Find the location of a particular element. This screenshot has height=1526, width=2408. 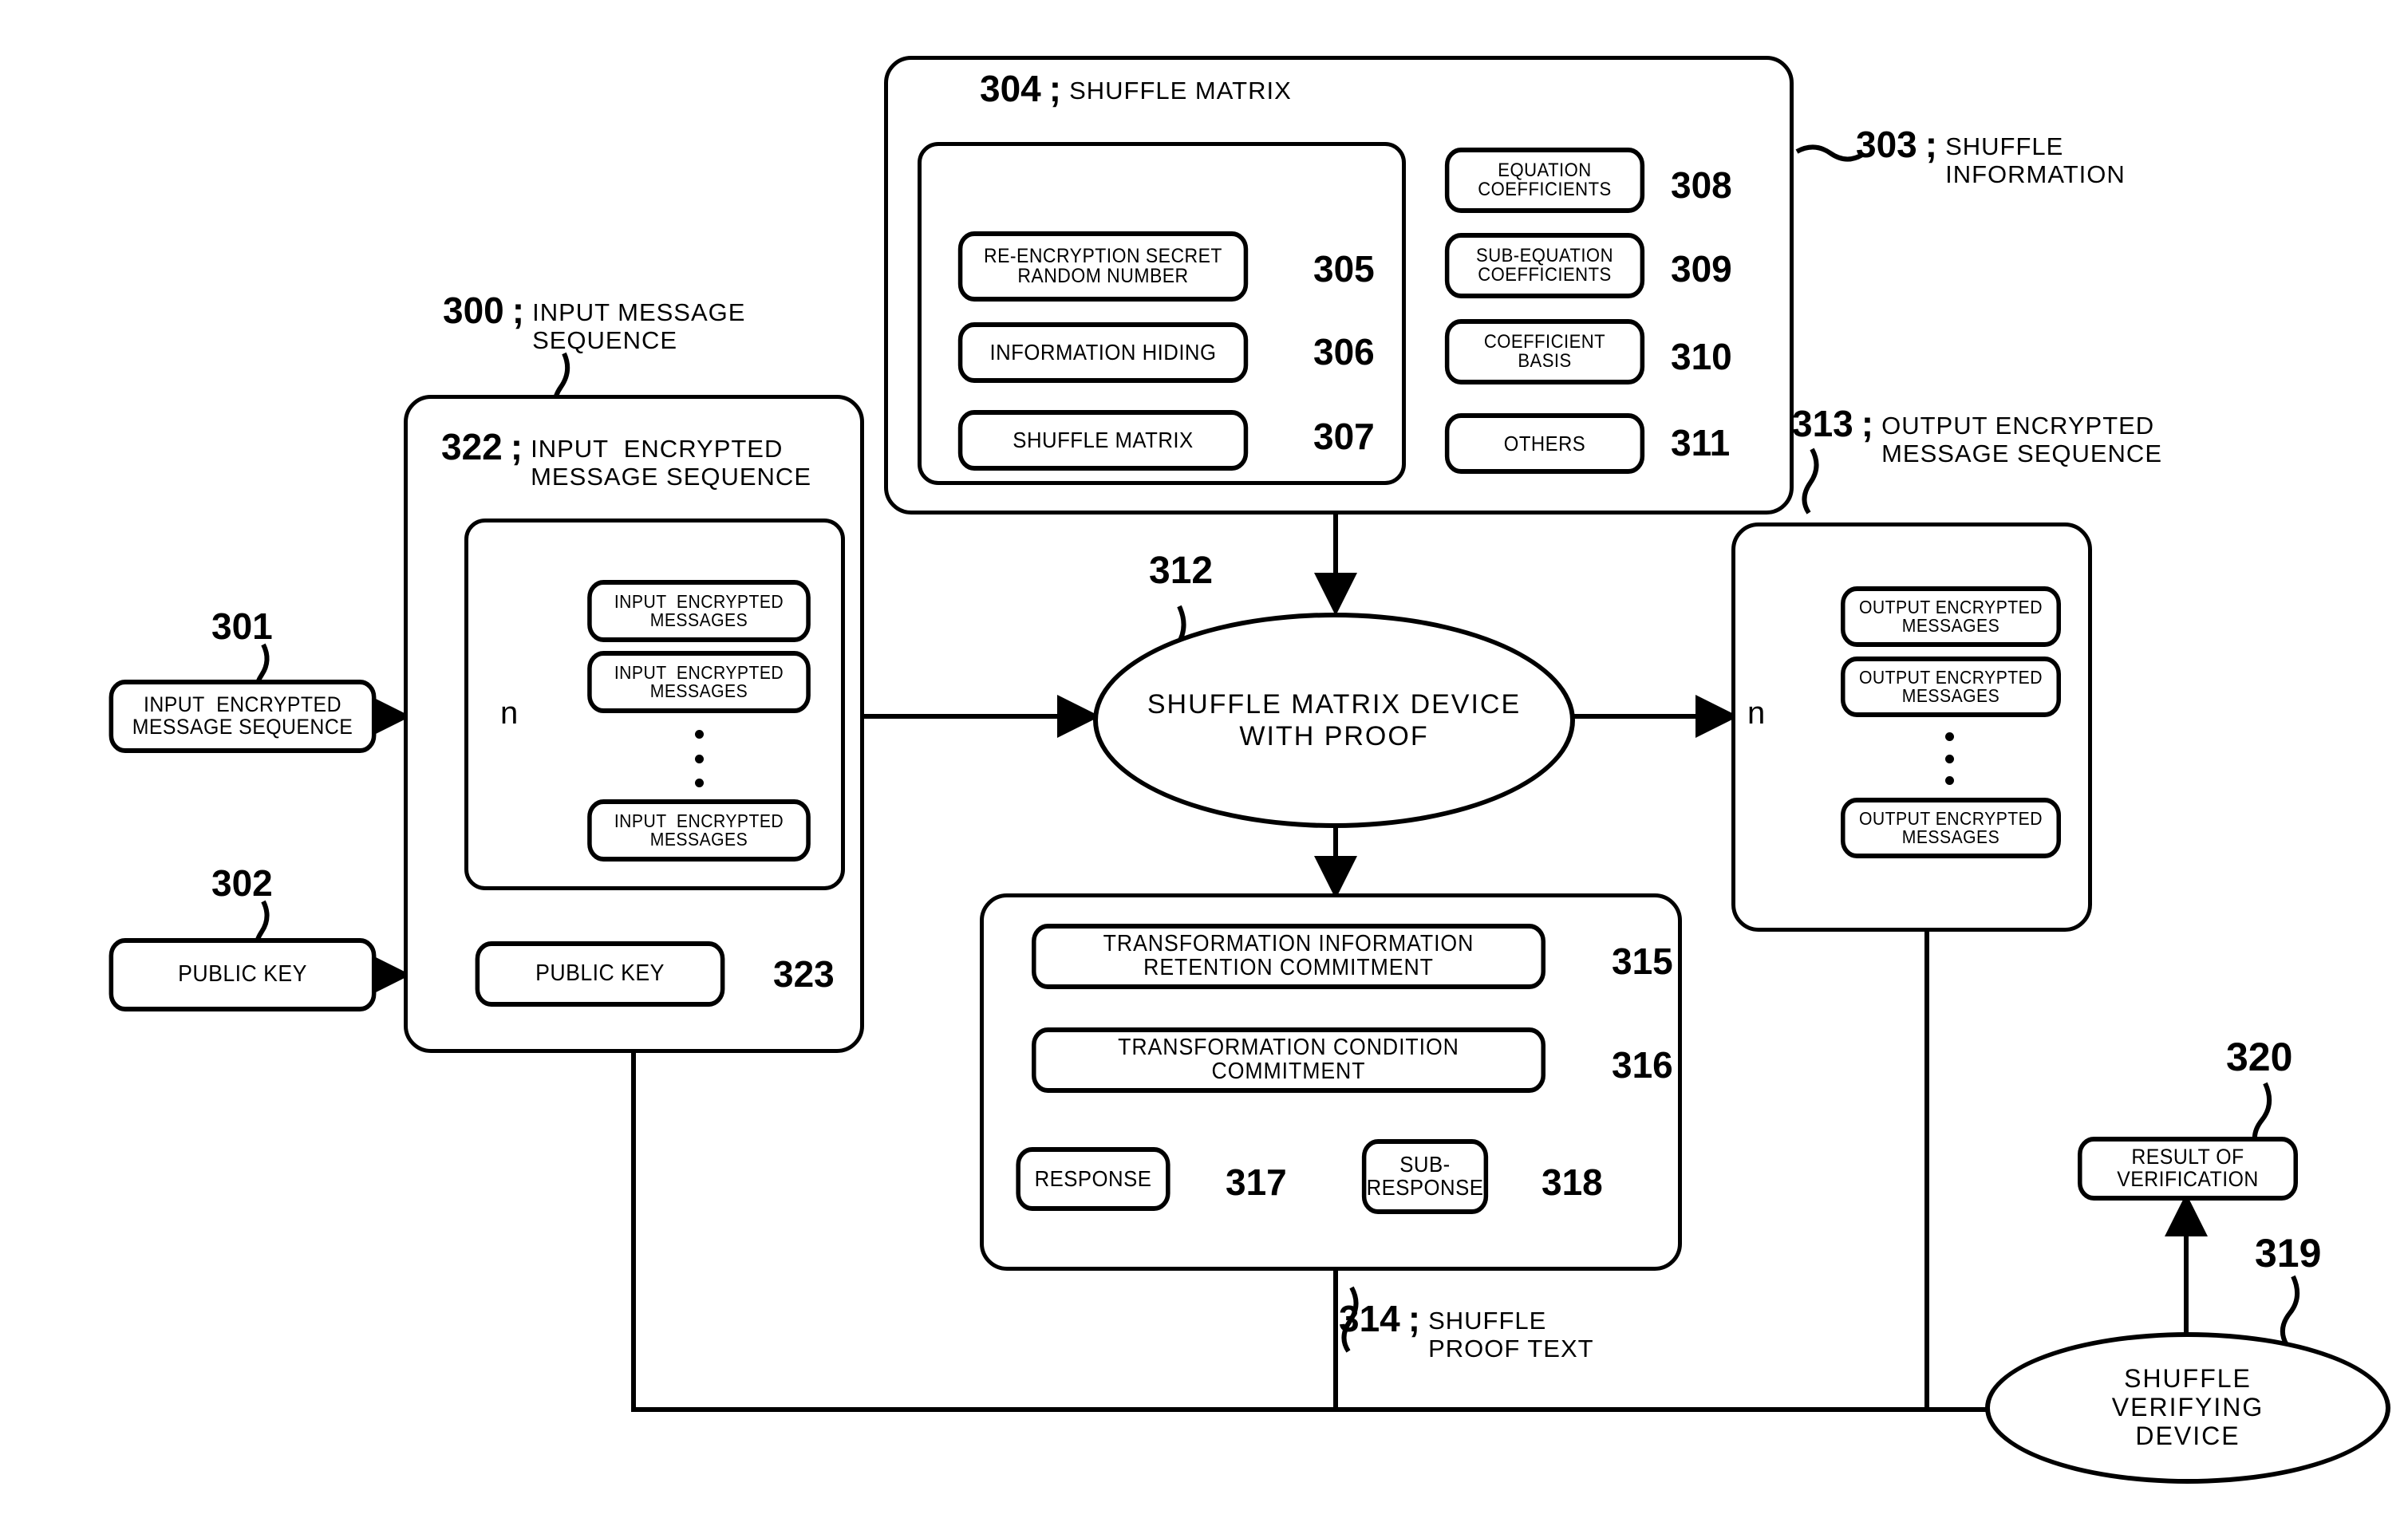

caption-303-text: SHUFFLE INFORMATION is located at coordinates (2035, 160).